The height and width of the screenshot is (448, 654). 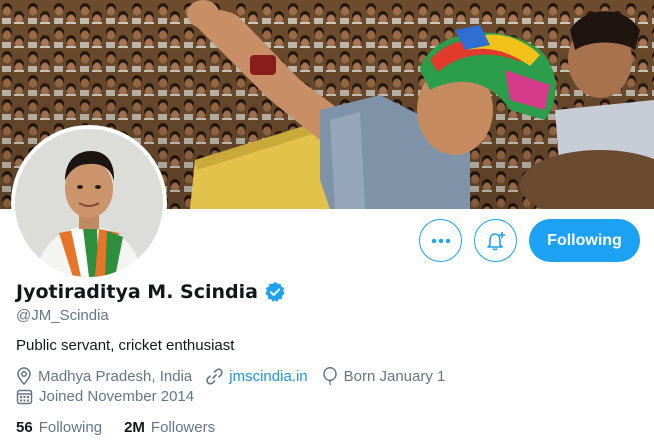 I want to click on link-icon, so click(x=215, y=376).